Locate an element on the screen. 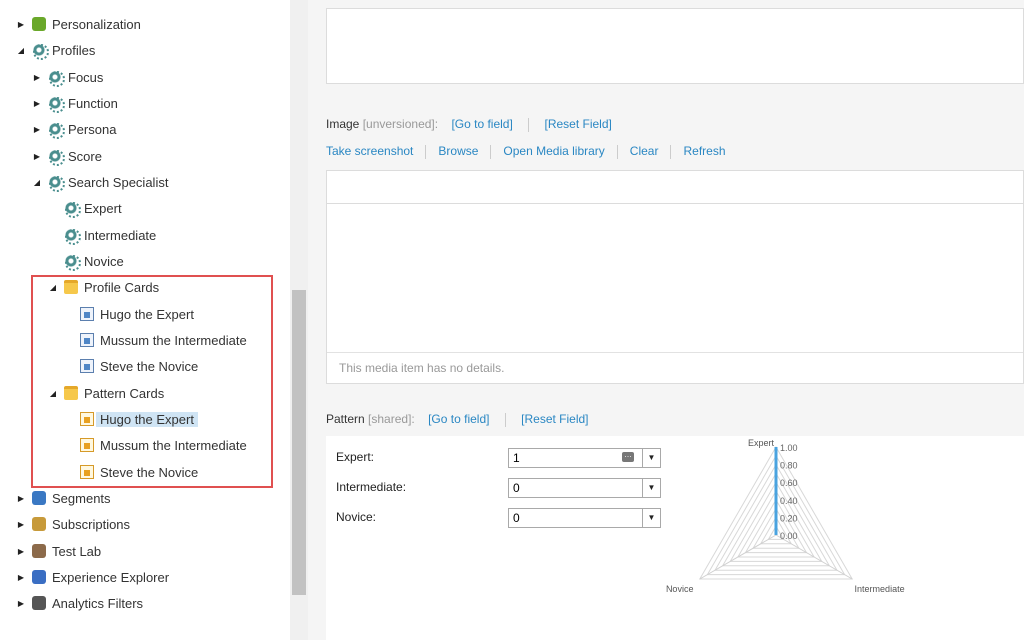 This screenshot has height=640, width=1024. tree-node: ▶ Subscriptions is located at coordinates (73, 524).